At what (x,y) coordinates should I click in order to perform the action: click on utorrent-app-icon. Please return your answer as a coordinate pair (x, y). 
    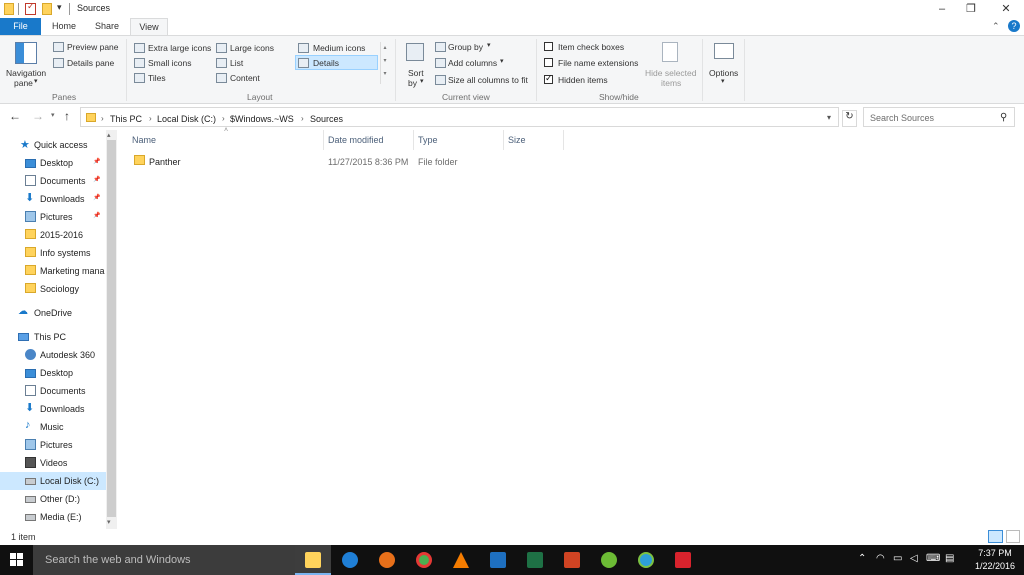
    Looking at the image, I should click on (609, 560).